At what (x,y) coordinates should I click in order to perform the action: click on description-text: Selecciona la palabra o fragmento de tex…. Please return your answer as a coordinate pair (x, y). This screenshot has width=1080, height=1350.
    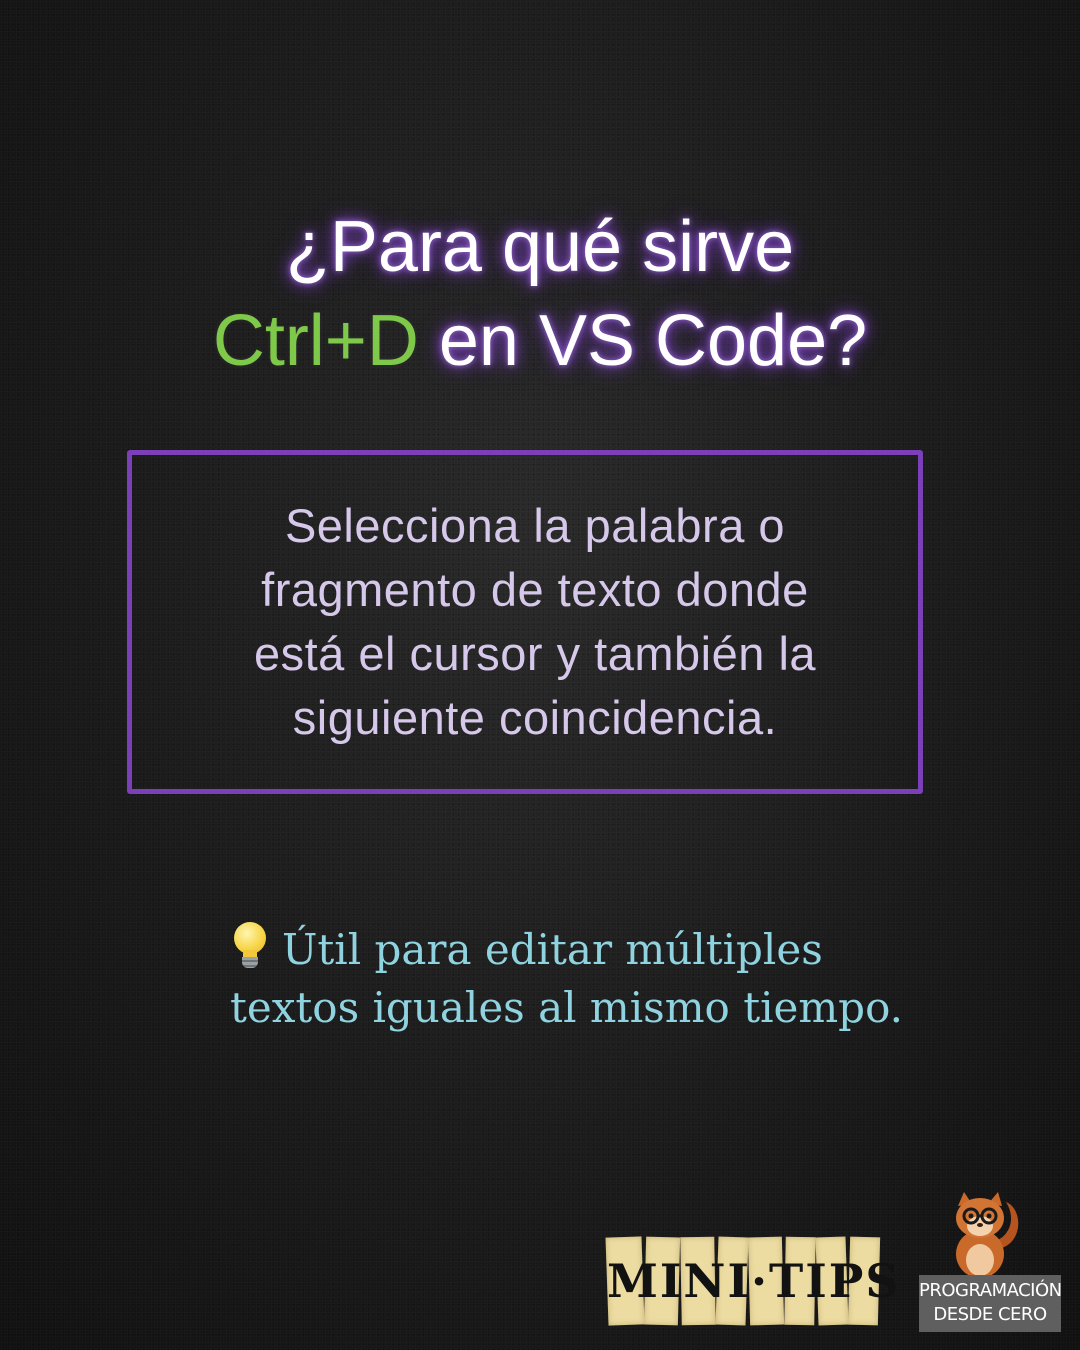
    Looking at the image, I should click on (535, 622).